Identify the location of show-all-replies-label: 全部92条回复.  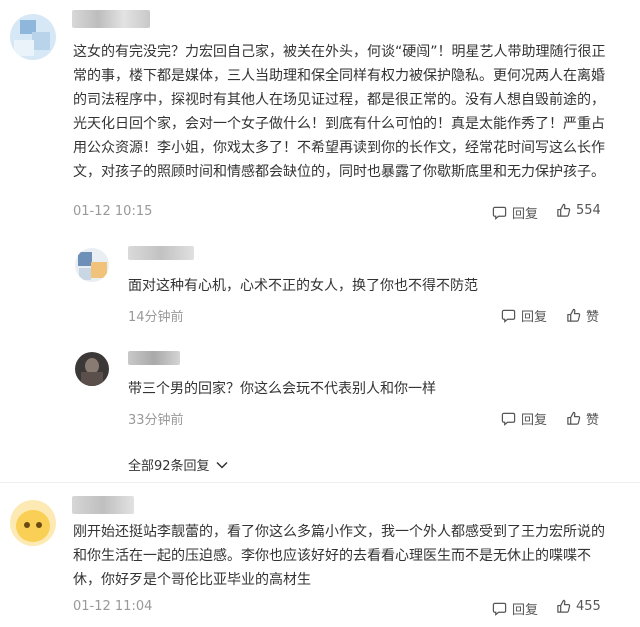
(169, 466).